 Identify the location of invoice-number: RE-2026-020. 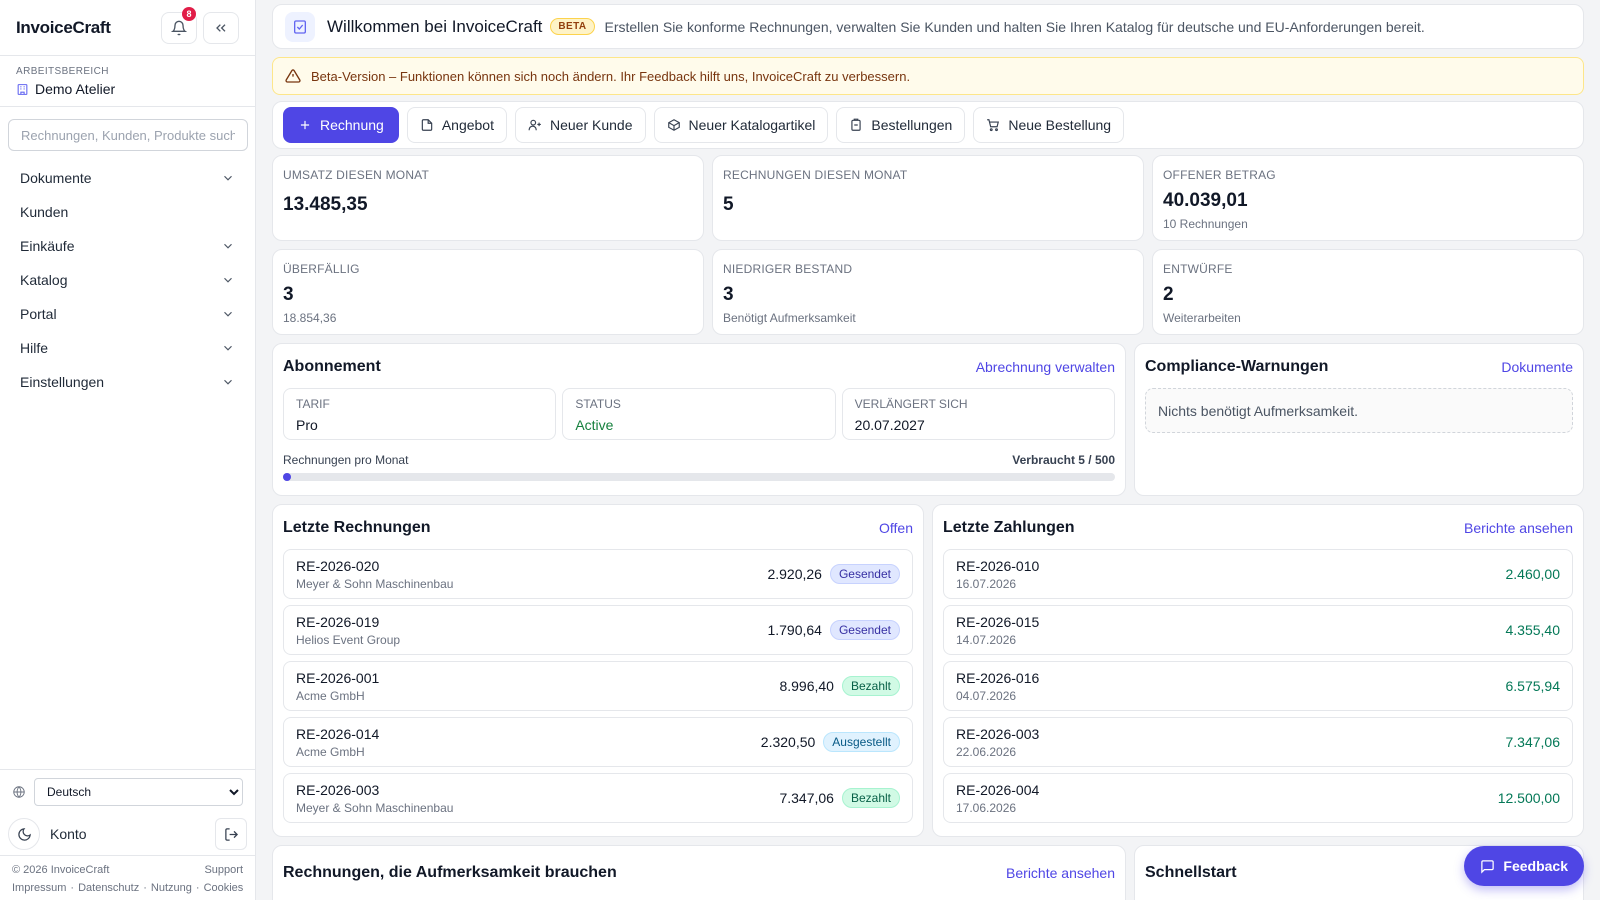
(338, 565).